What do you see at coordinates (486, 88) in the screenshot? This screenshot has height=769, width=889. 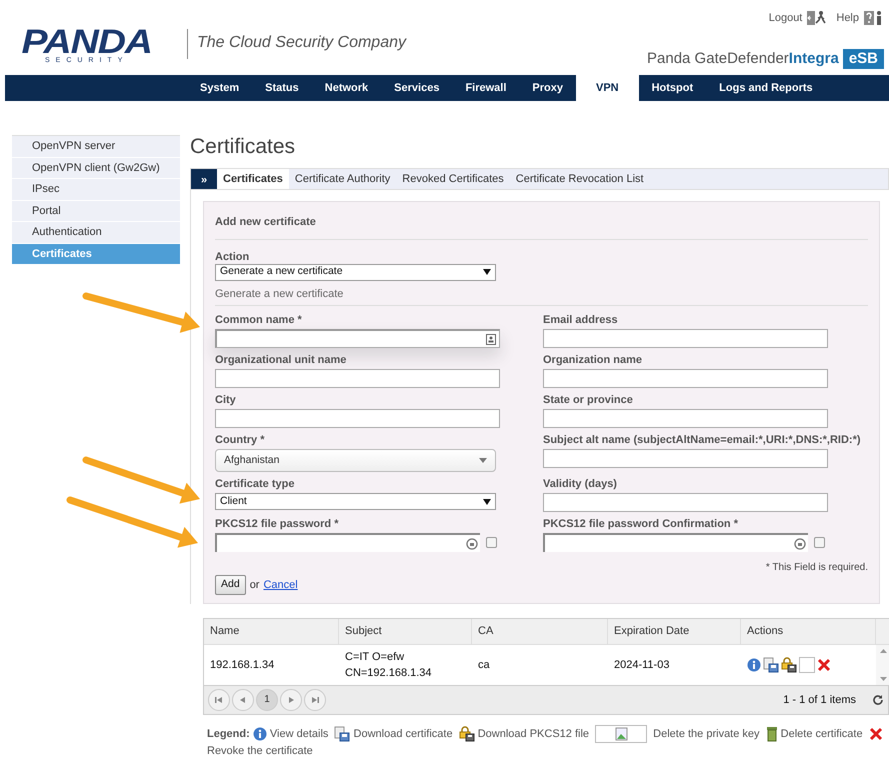 I see `nav-tab: Firewall` at bounding box center [486, 88].